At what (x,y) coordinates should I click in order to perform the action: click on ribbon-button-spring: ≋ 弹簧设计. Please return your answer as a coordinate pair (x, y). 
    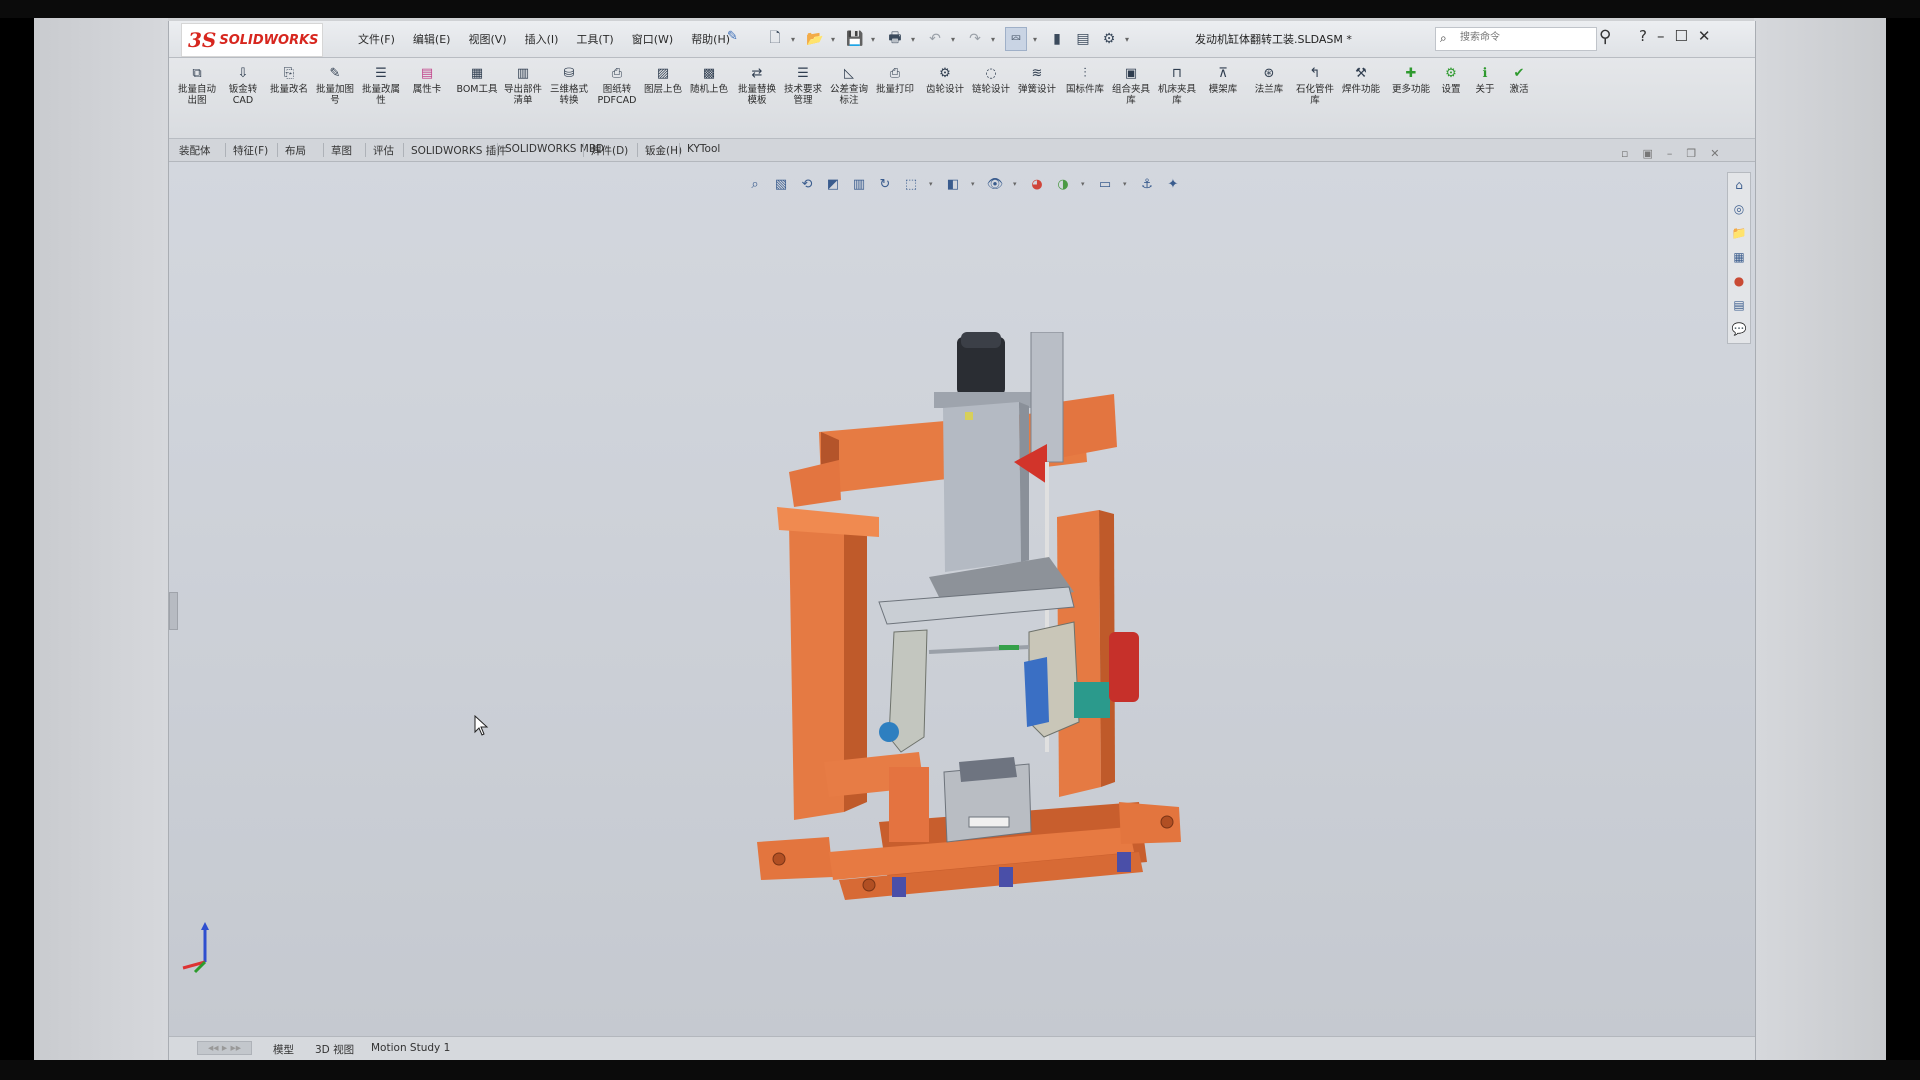
    Looking at the image, I should click on (1037, 80).